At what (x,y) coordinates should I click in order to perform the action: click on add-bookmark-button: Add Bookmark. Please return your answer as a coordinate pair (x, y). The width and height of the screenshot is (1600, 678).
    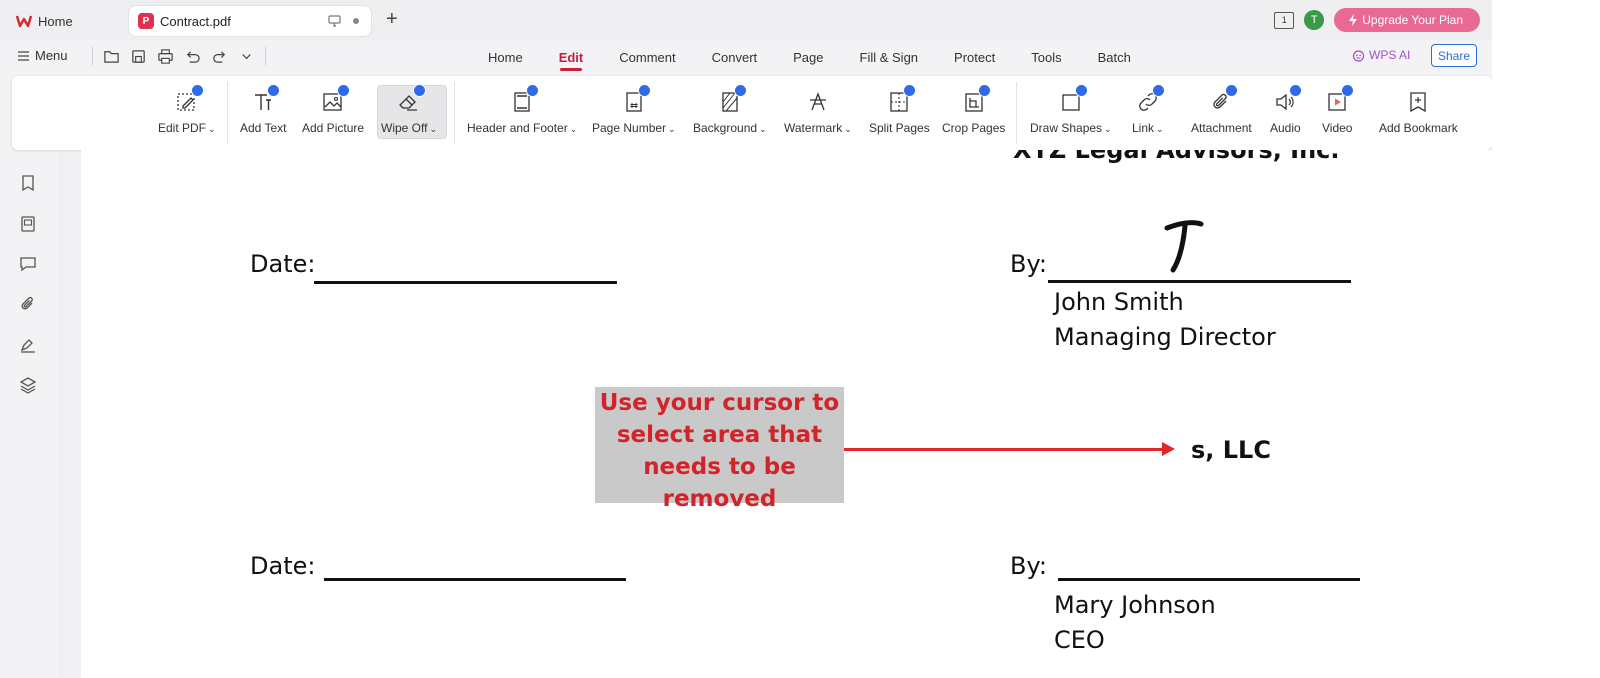
    Looking at the image, I should click on (1418, 113).